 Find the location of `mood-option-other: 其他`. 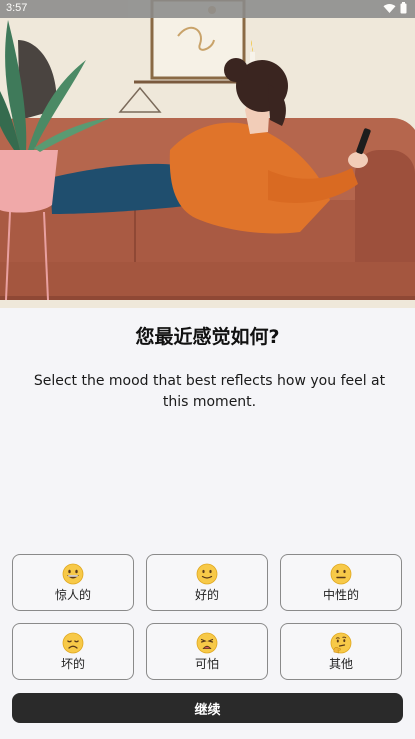

mood-option-other: 其他 is located at coordinates (341, 651).